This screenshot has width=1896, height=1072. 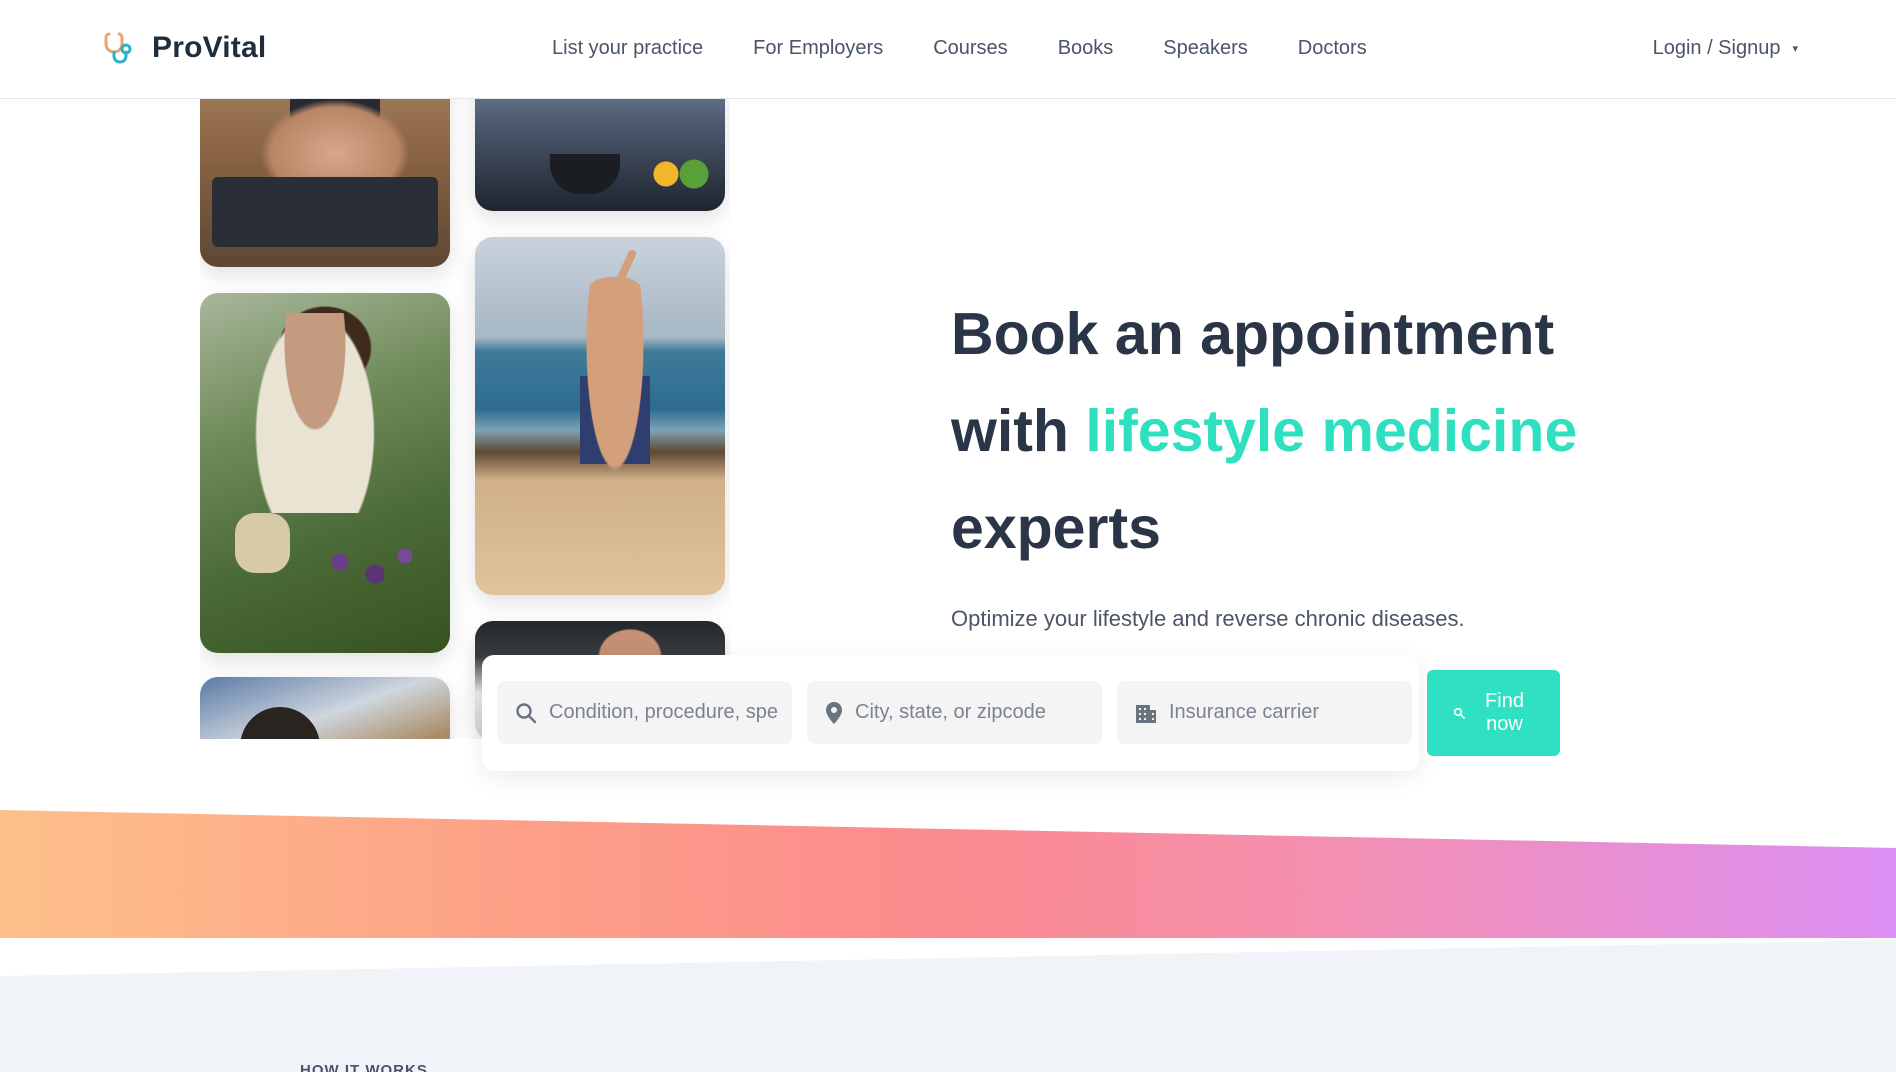 What do you see at coordinates (818, 48) in the screenshot?
I see `nav-for-employers: For Employers` at bounding box center [818, 48].